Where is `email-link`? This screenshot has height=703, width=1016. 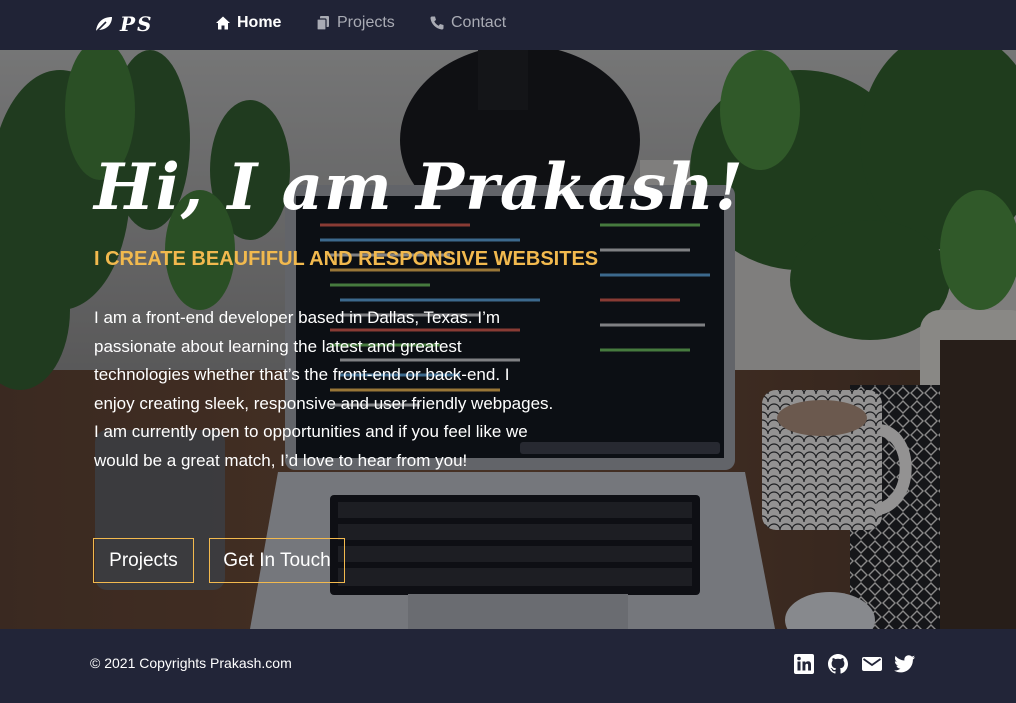 email-link is located at coordinates (872, 664).